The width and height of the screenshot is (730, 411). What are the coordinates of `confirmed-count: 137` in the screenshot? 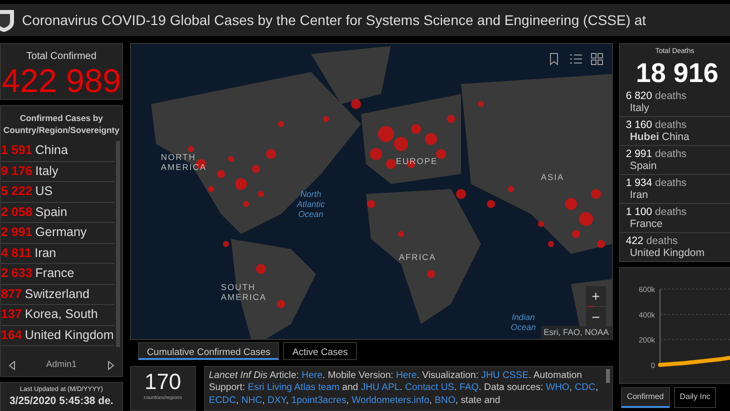 It's located at (11, 315).